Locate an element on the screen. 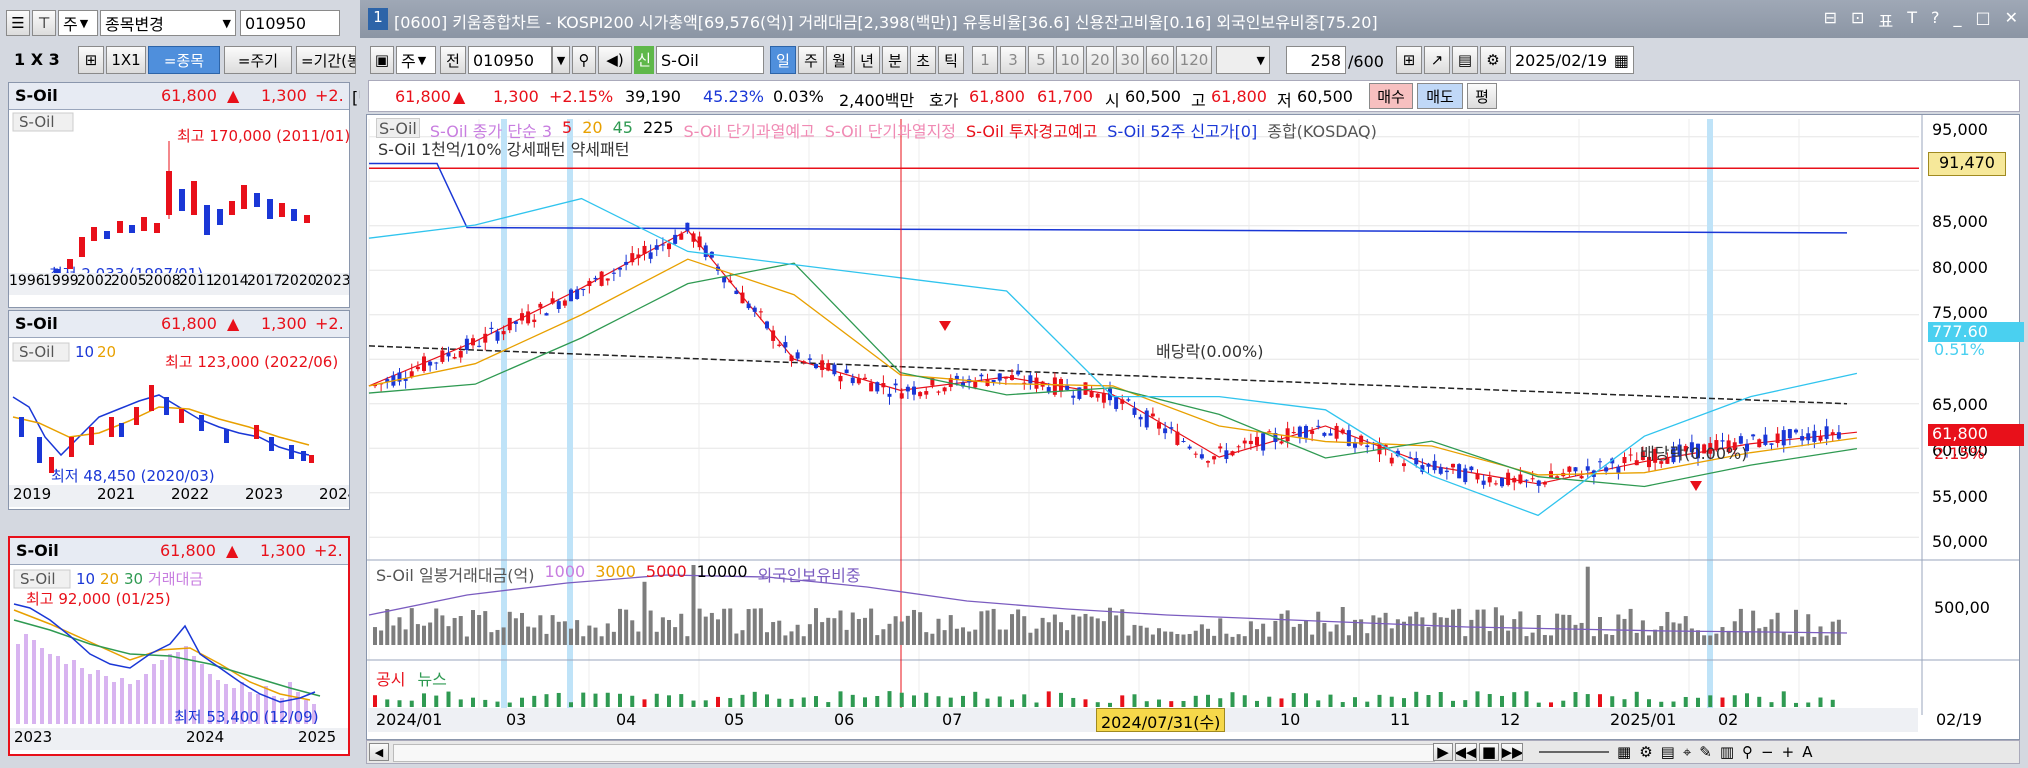 This screenshot has width=2028, height=768. date-input: 2025/02/19 ▦ is located at coordinates (1572, 60).